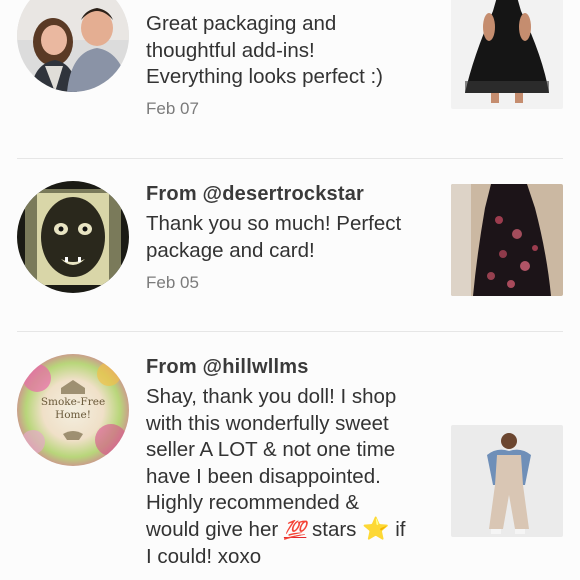 The image size is (580, 580). I want to click on avatar: Smoke-Free Home!, so click(73, 410).